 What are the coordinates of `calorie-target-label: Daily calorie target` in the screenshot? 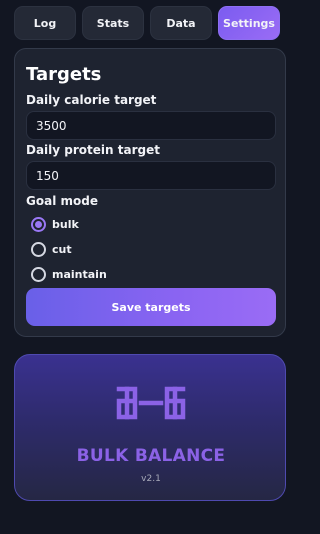 It's located at (91, 100).